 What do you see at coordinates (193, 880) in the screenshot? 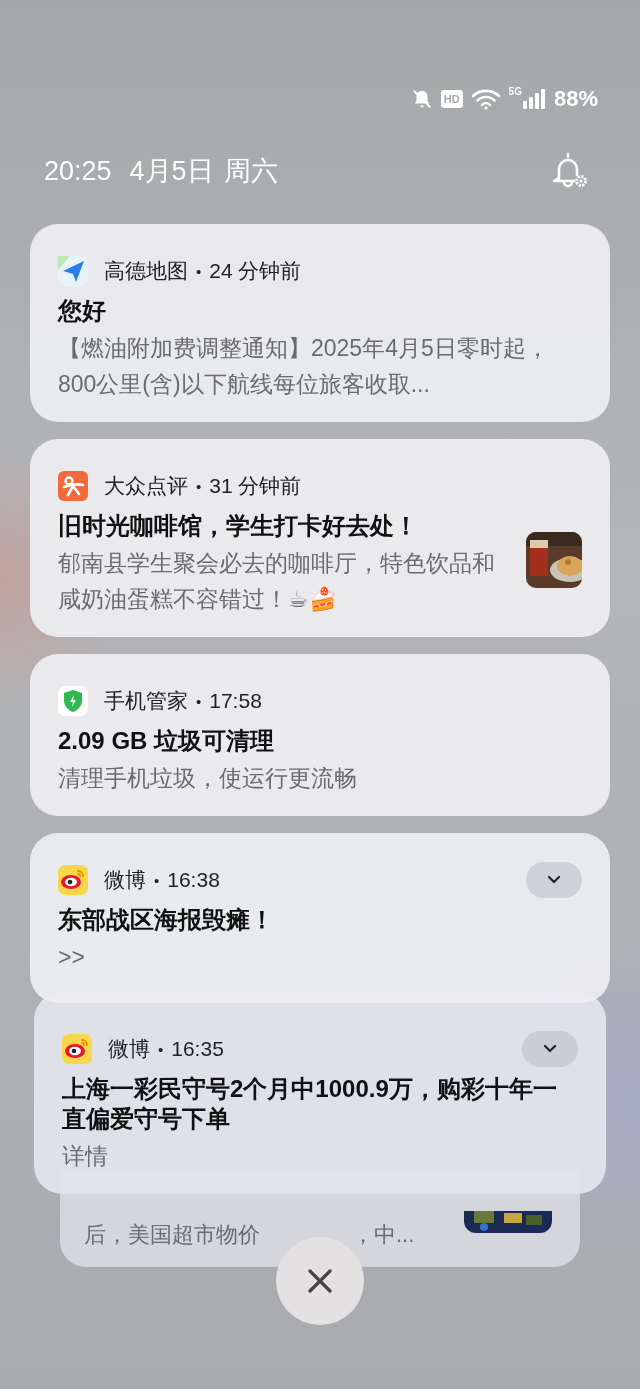
I see `notification-time: 16:38` at bounding box center [193, 880].